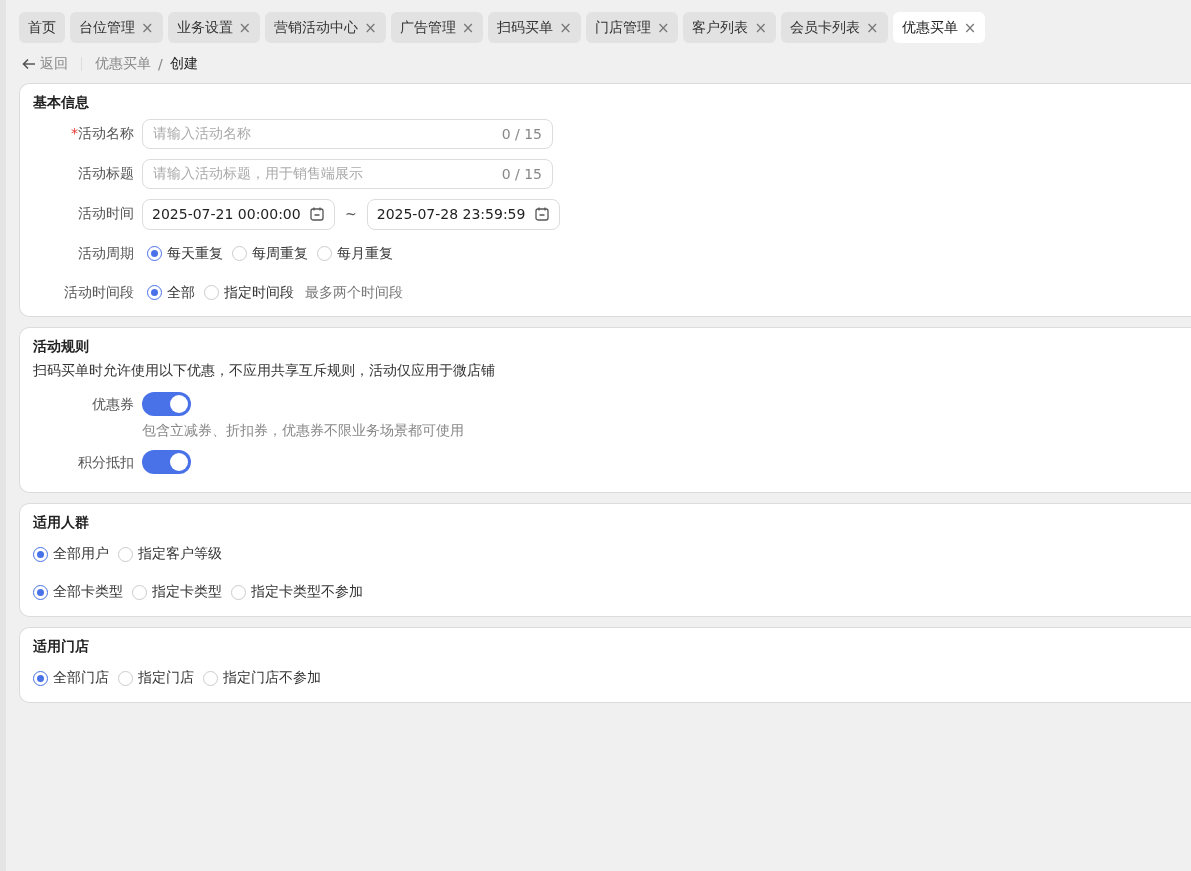 The height and width of the screenshot is (871, 1191). I want to click on radio-option: 全部门店, so click(71, 678).